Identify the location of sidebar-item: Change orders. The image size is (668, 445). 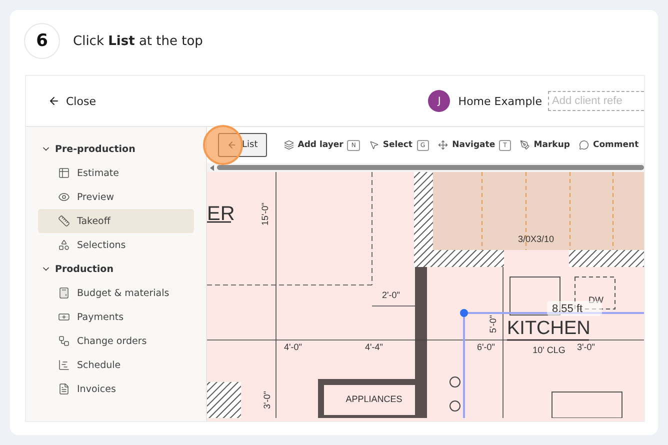
(116, 341).